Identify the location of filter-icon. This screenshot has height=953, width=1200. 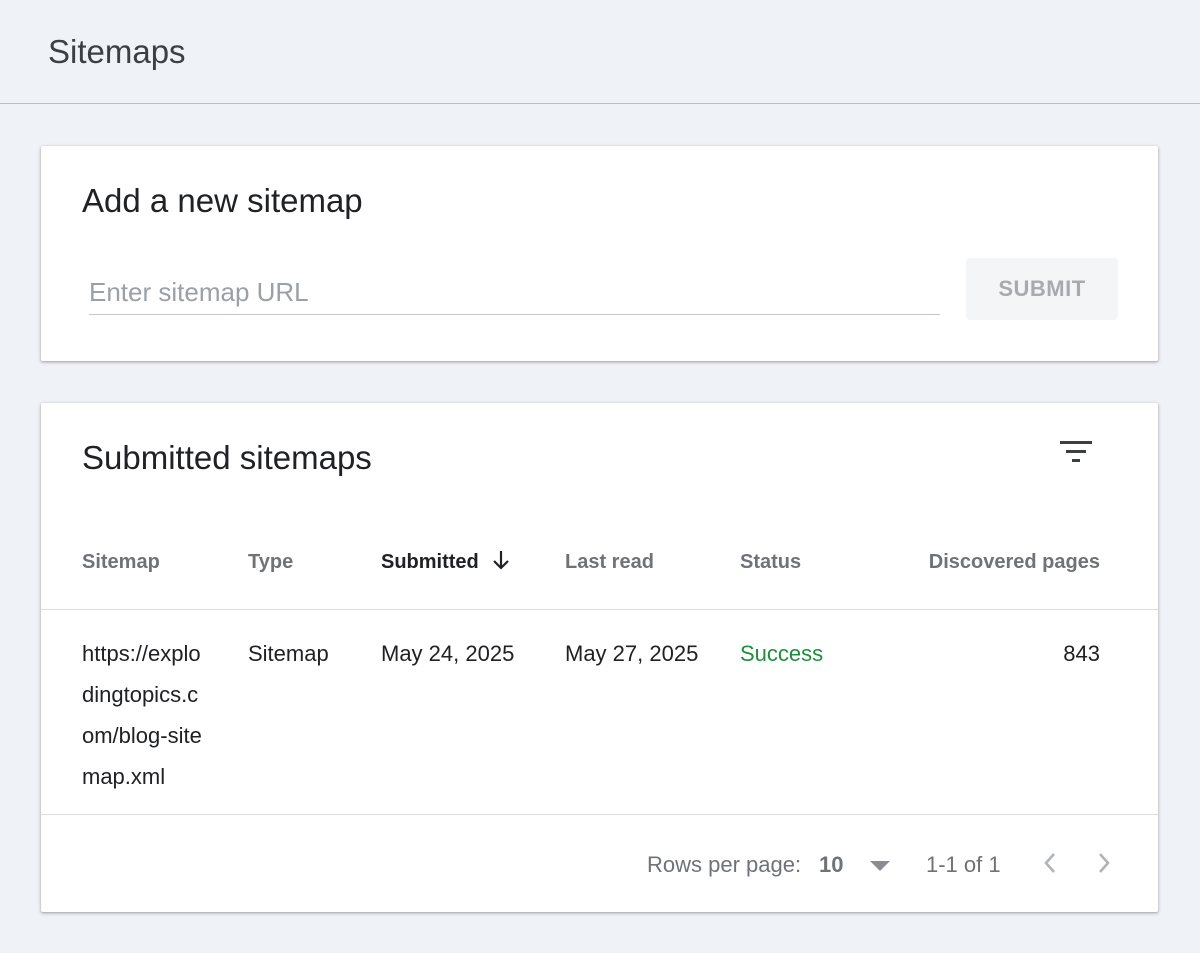
(1076, 452).